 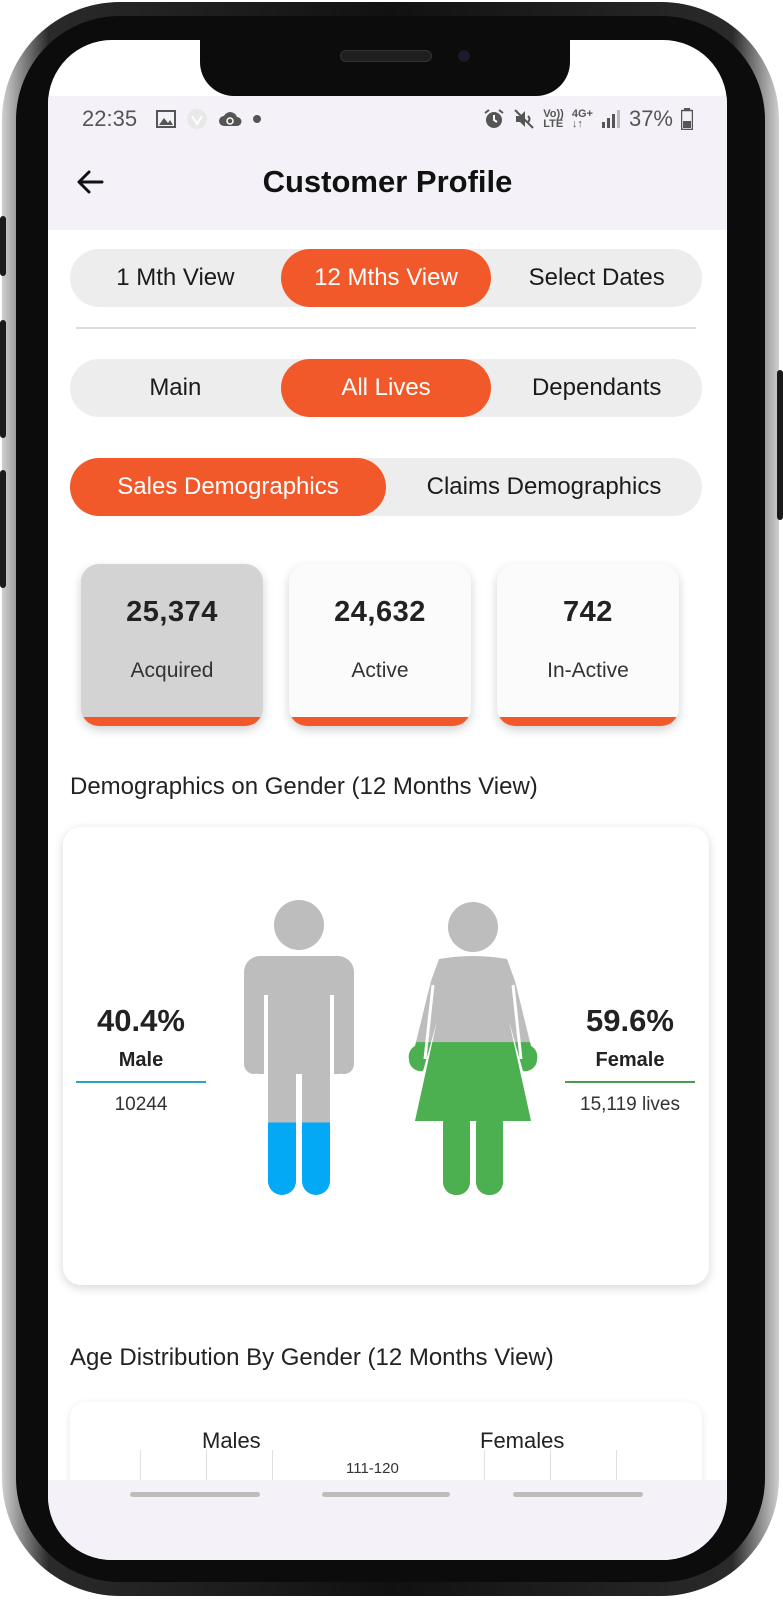 What do you see at coordinates (380, 645) in the screenshot?
I see `stat-card-active: 24,632 Active` at bounding box center [380, 645].